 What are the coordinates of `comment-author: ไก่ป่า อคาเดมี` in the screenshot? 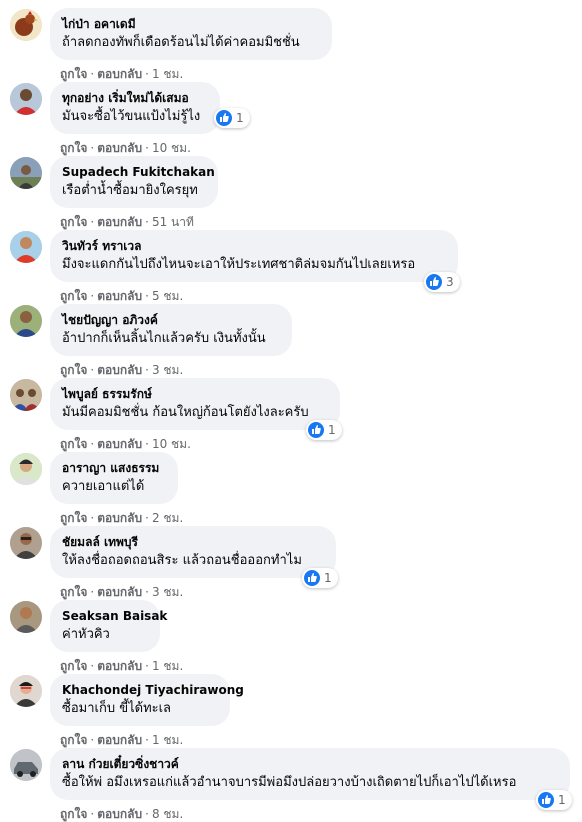 It's located at (191, 24).